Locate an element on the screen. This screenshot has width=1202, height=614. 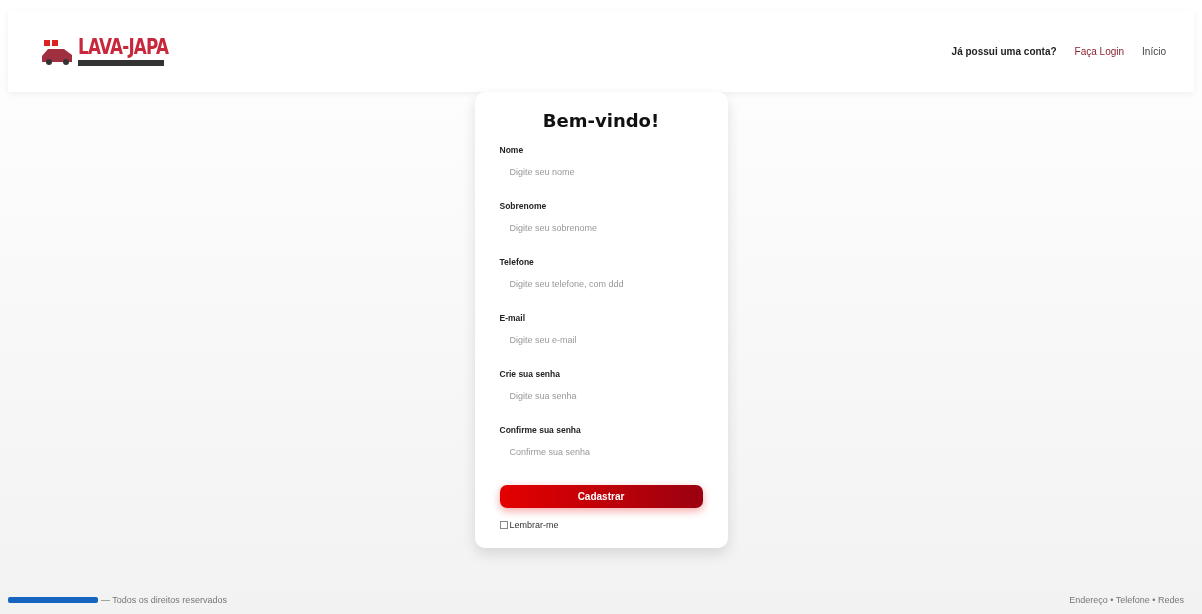
remember-checkbox is located at coordinates (503, 525).